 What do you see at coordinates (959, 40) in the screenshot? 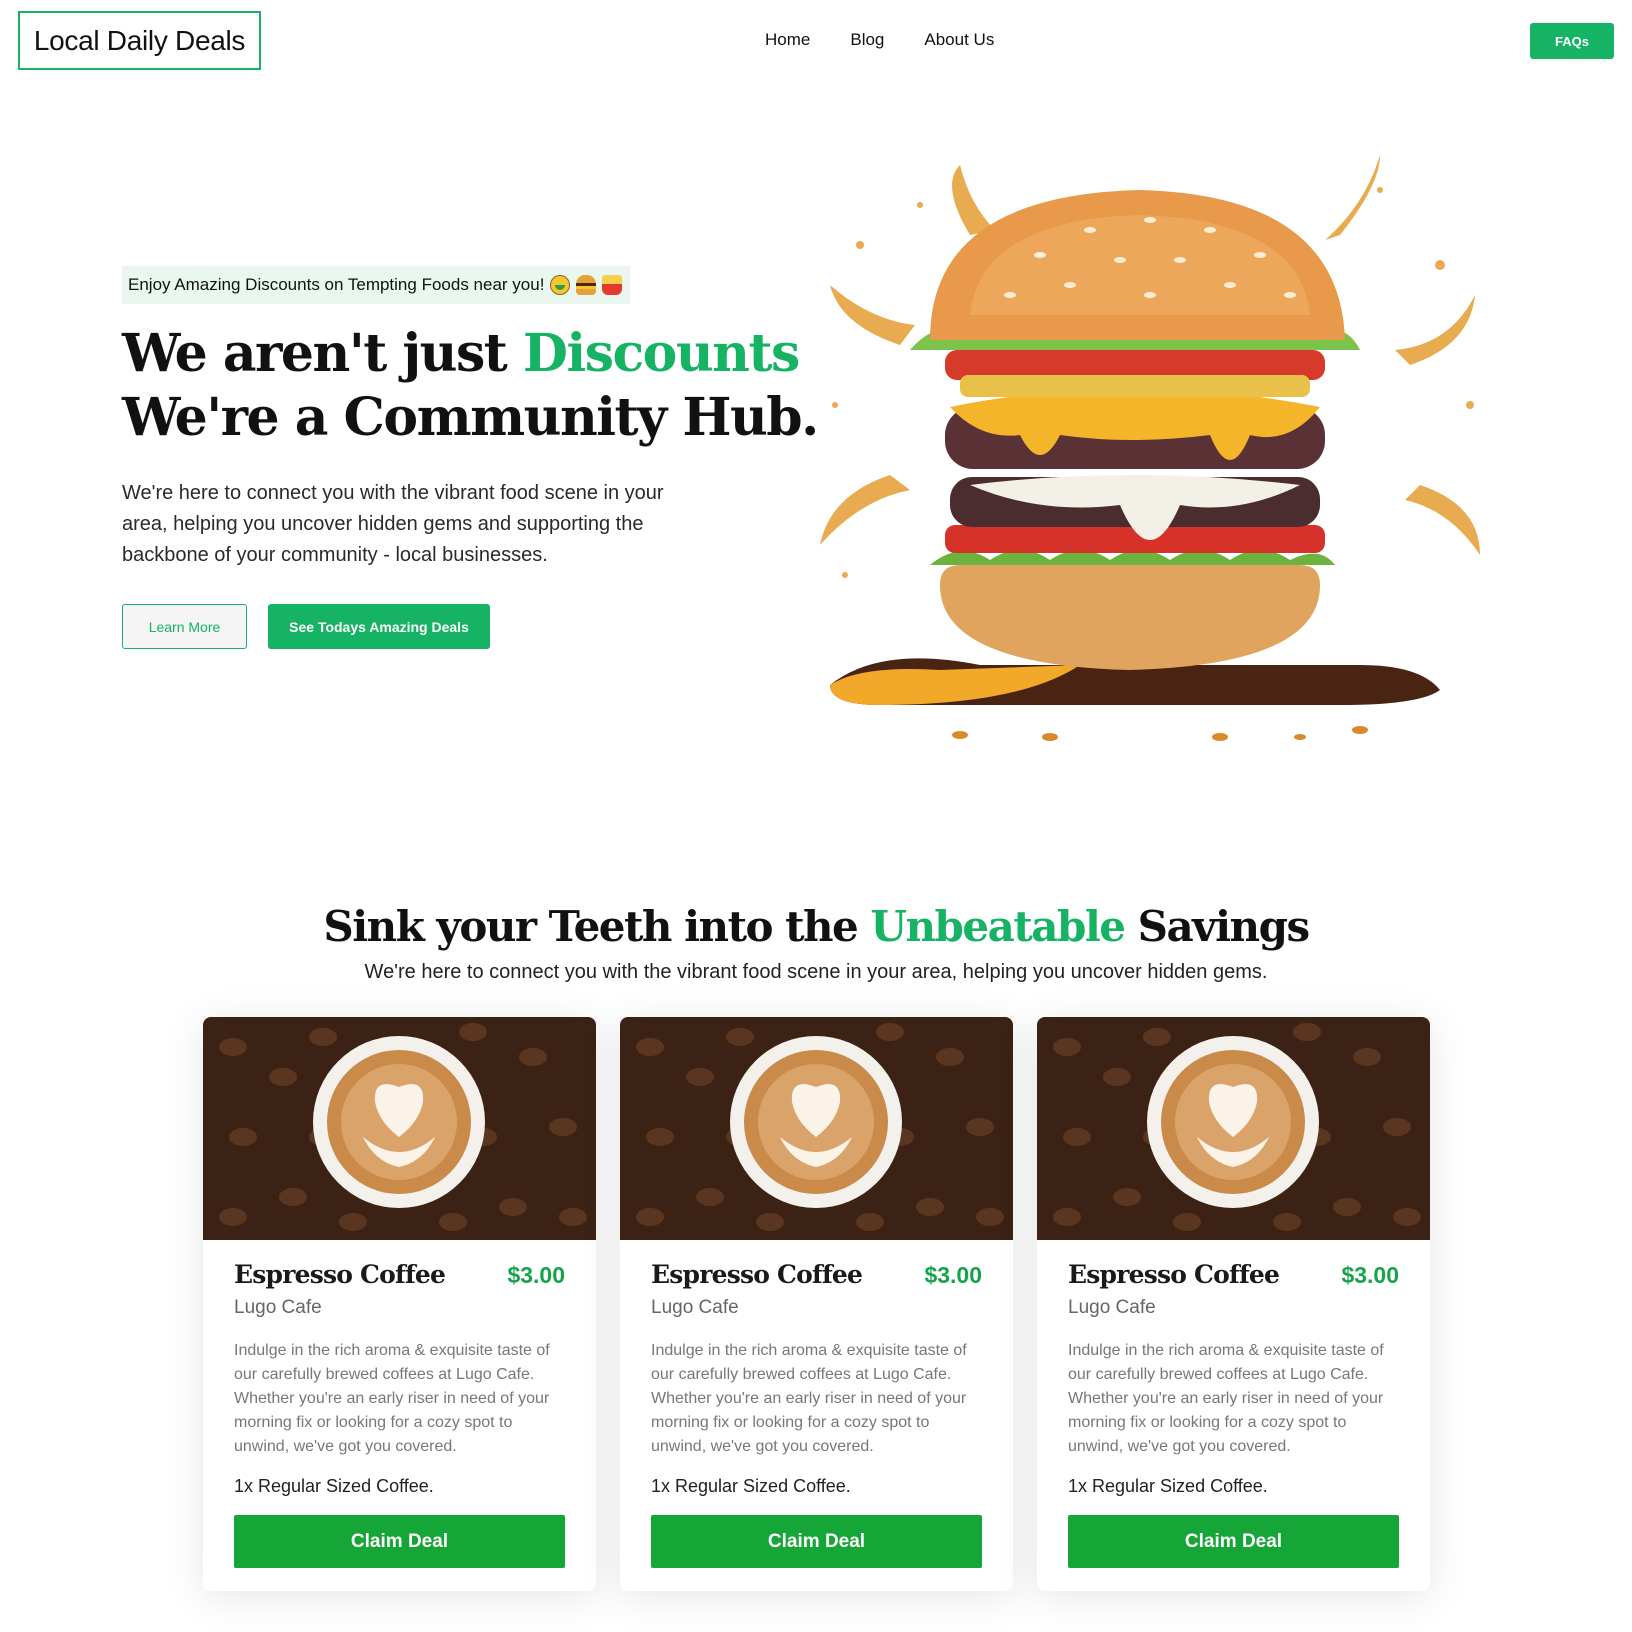
I see `nav-about-us: About Us` at bounding box center [959, 40].